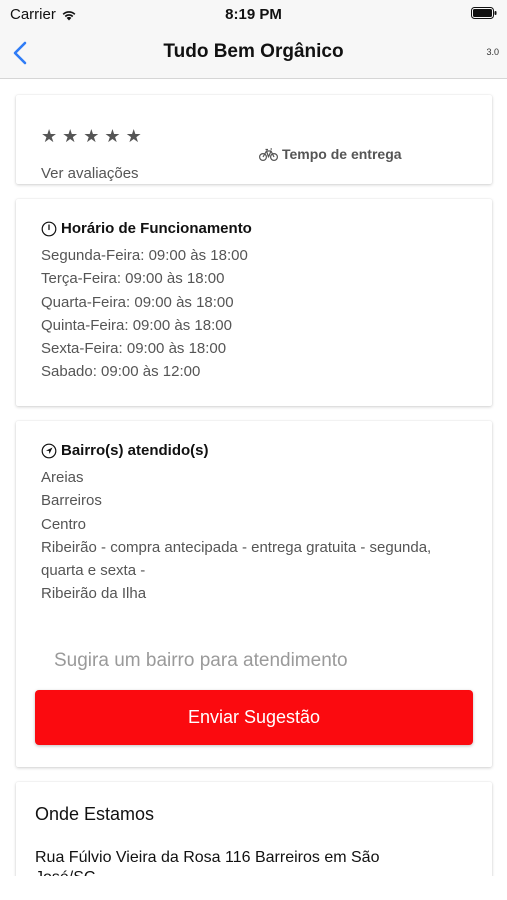 Image resolution: width=507 pixels, height=900 pixels. Describe the element at coordinates (133, 279) in the screenshot. I see `hours-item: Terça-Feira: 09:00 às 18:00` at that location.